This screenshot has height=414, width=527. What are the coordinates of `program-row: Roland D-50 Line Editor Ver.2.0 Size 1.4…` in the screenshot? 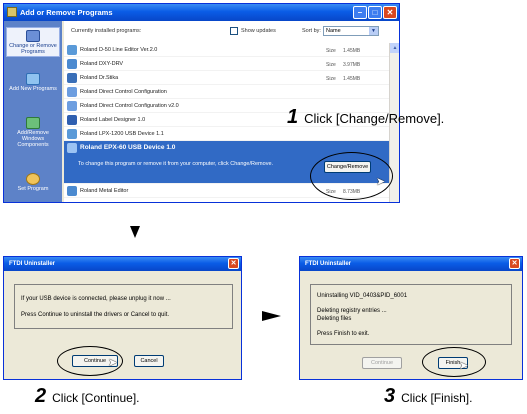 It's located at (231, 50).